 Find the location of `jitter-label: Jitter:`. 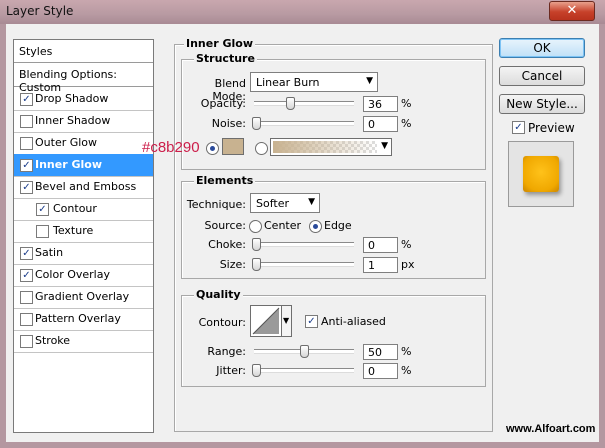

jitter-label: Jitter: is located at coordinates (231, 370).